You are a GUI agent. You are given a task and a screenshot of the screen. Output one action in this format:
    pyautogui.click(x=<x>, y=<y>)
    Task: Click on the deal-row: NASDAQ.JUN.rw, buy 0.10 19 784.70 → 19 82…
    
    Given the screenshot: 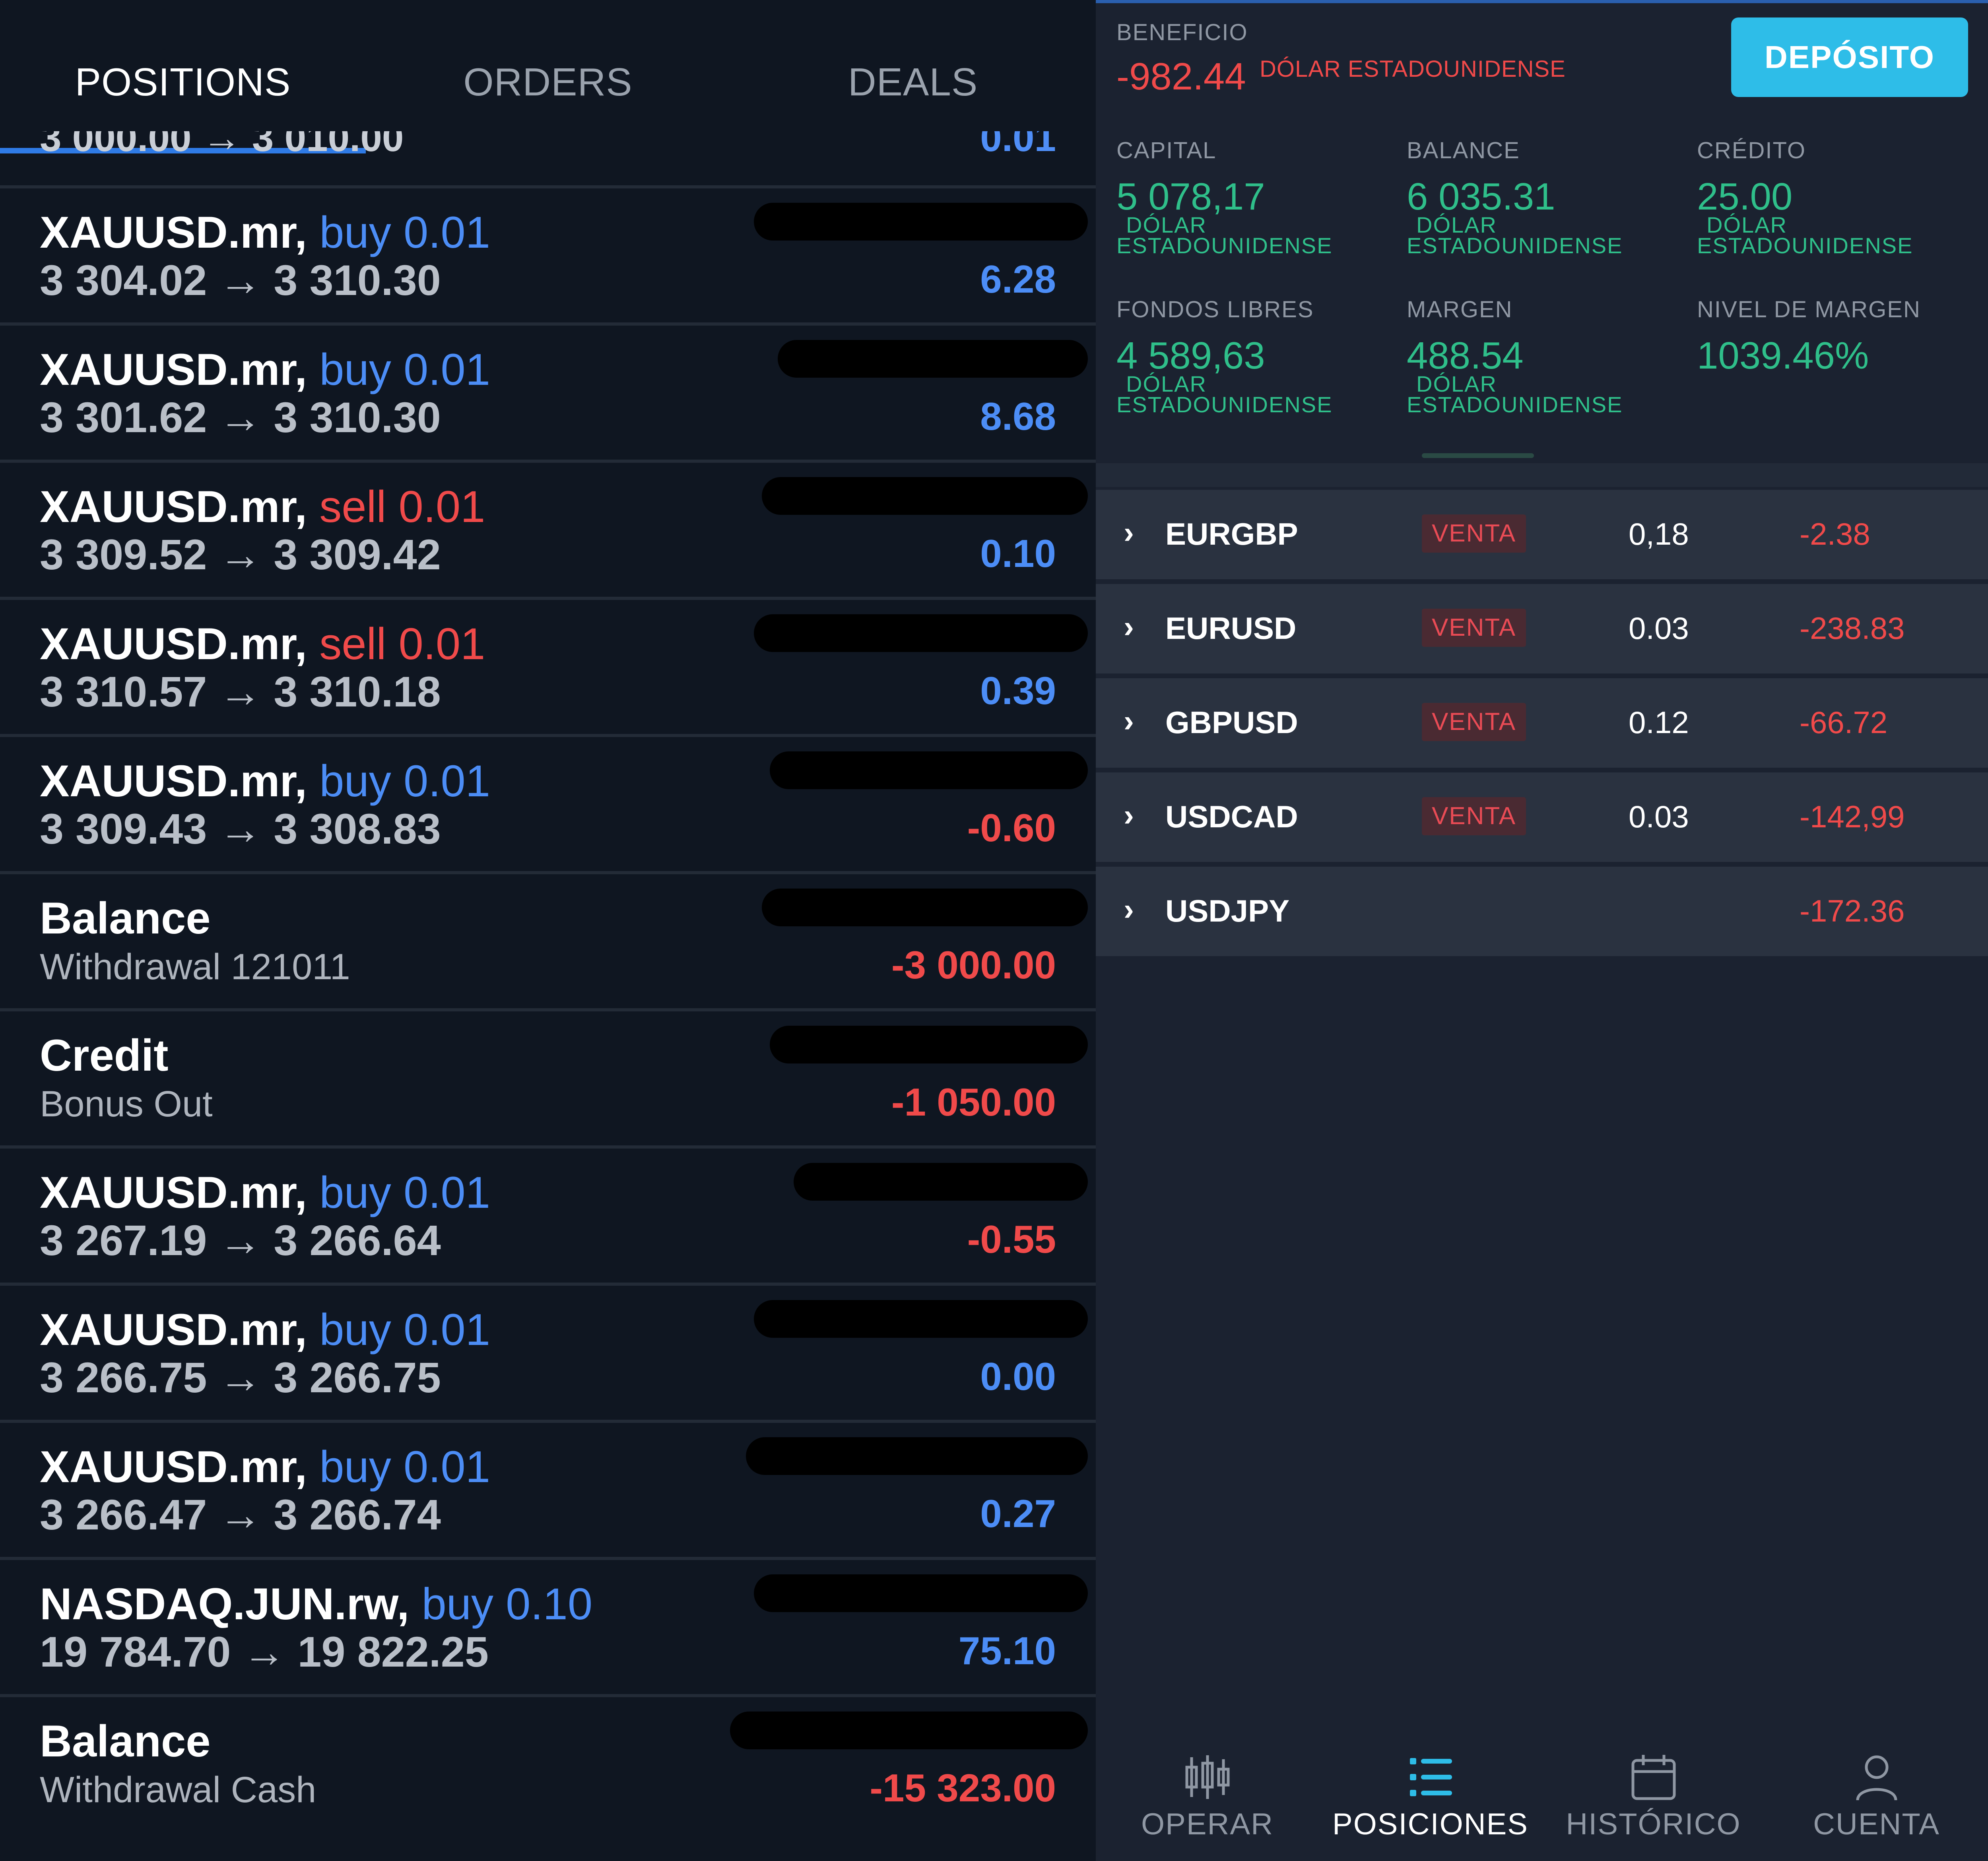 What is the action you would take?
    pyautogui.click(x=548, y=1627)
    